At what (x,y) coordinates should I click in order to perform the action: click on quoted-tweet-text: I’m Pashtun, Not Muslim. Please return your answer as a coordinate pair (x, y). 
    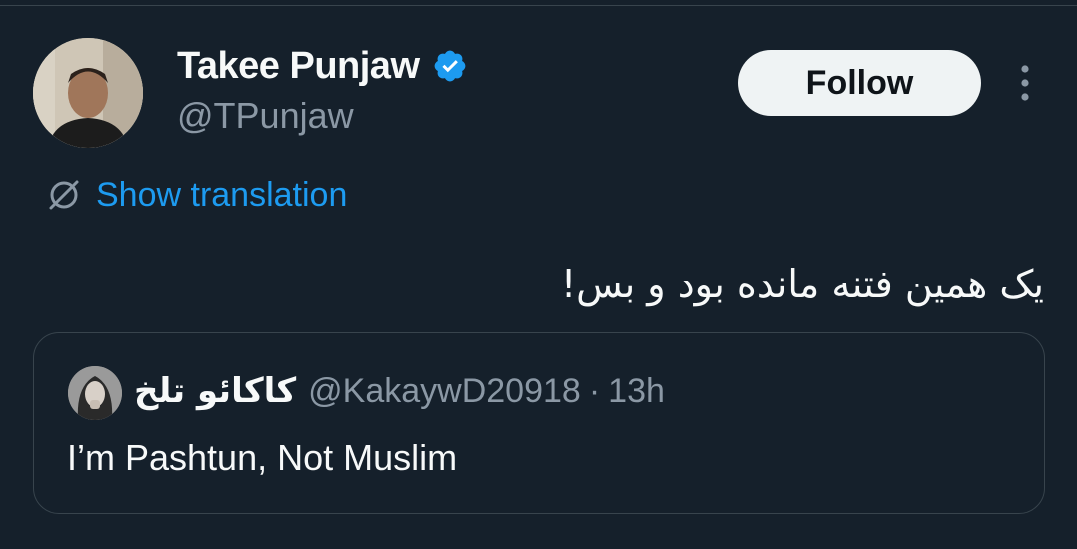
    Looking at the image, I should click on (262, 457).